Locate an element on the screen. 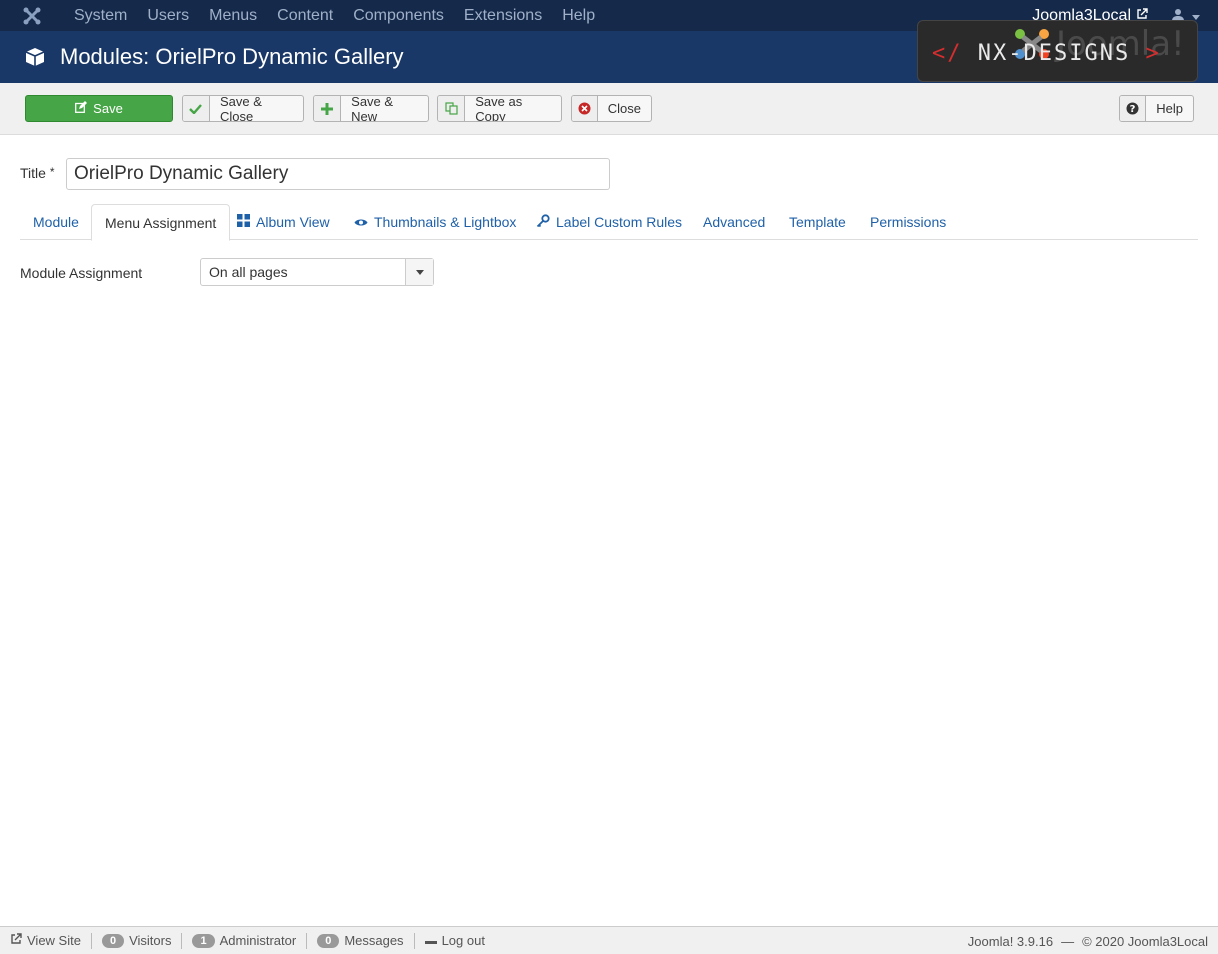  brand-nx-logo: </ NX-DESIGNS > is located at coordinates (1046, 53).